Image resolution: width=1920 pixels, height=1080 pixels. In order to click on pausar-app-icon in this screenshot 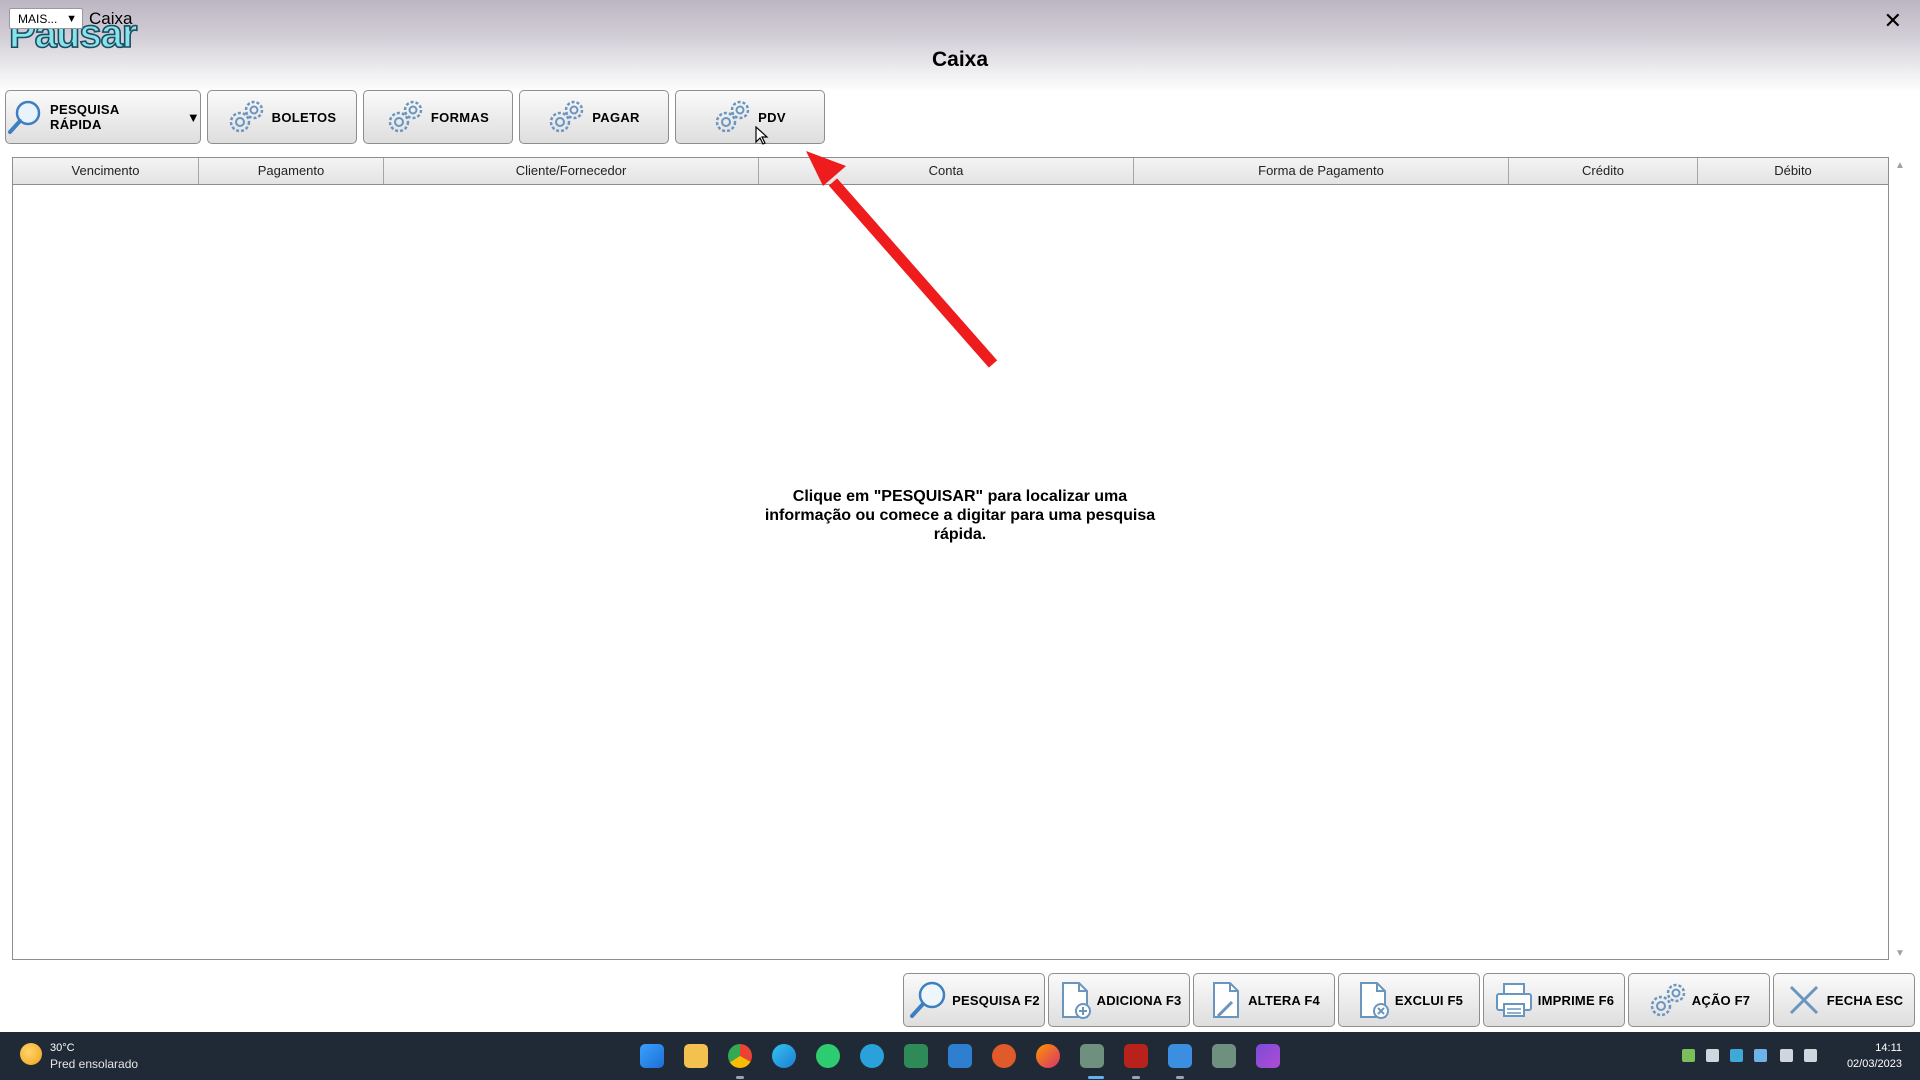, I will do `click(1092, 1056)`.